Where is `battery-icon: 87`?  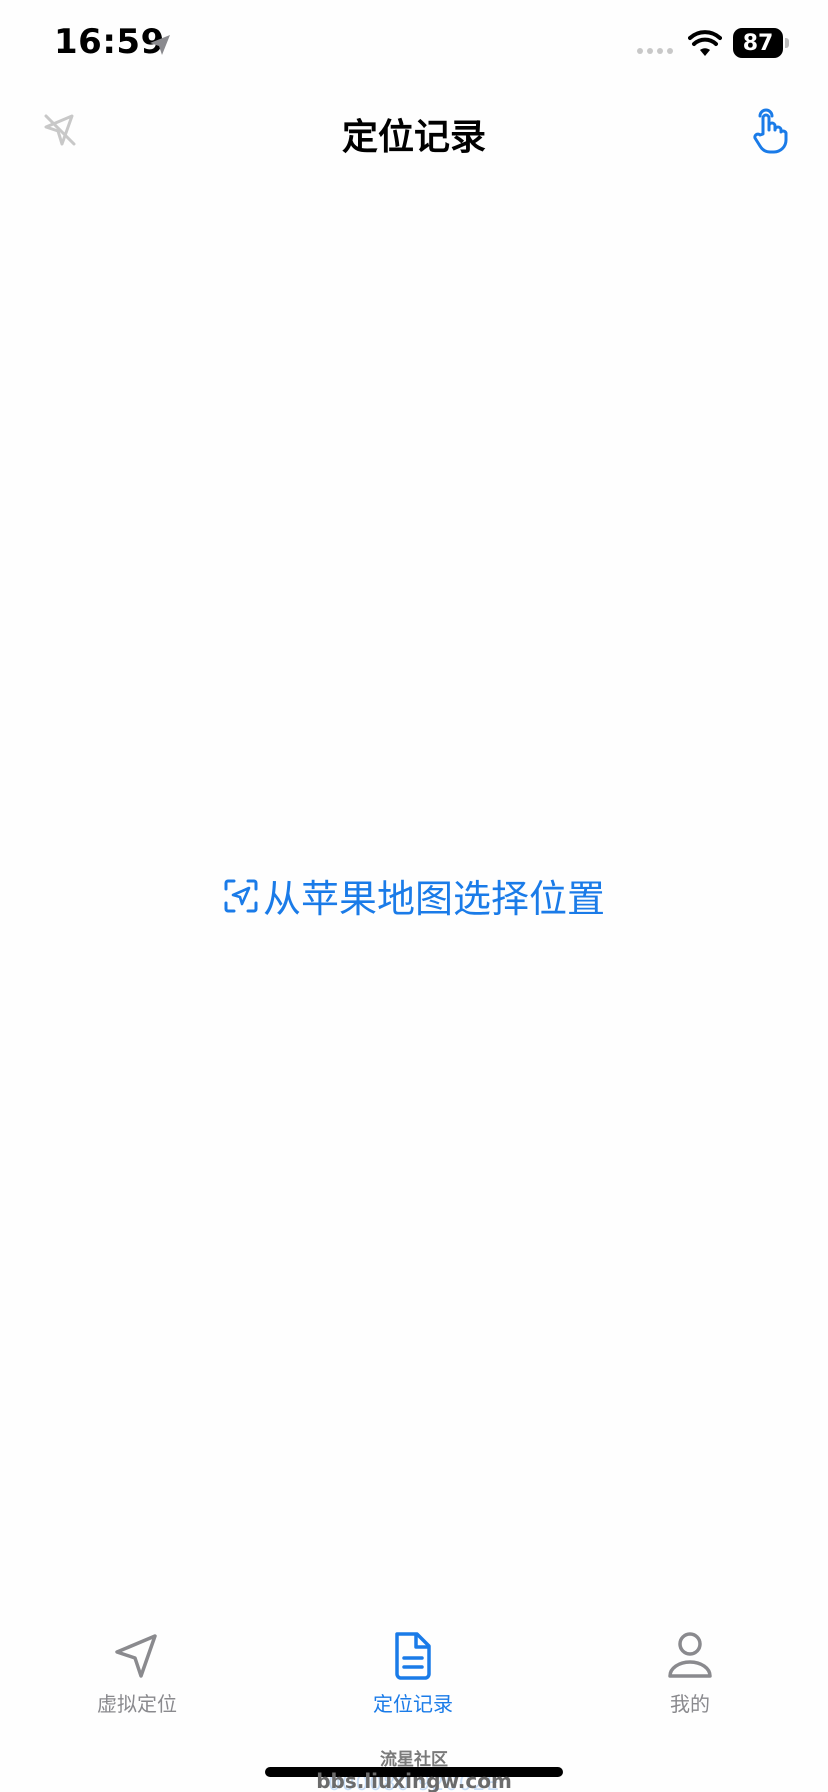 battery-icon: 87 is located at coordinates (758, 43).